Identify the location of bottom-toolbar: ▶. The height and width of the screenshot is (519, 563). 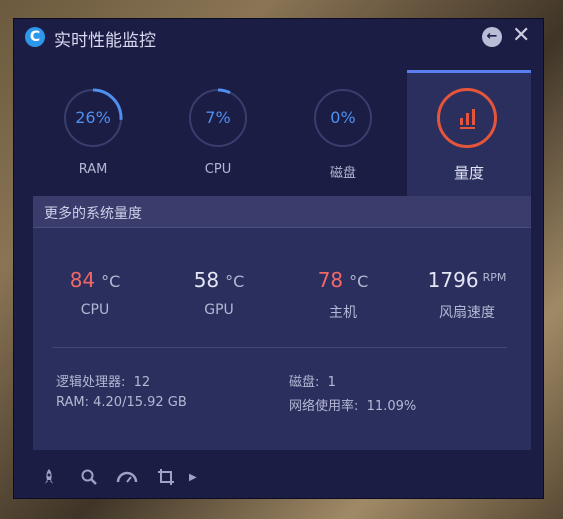
(278, 477).